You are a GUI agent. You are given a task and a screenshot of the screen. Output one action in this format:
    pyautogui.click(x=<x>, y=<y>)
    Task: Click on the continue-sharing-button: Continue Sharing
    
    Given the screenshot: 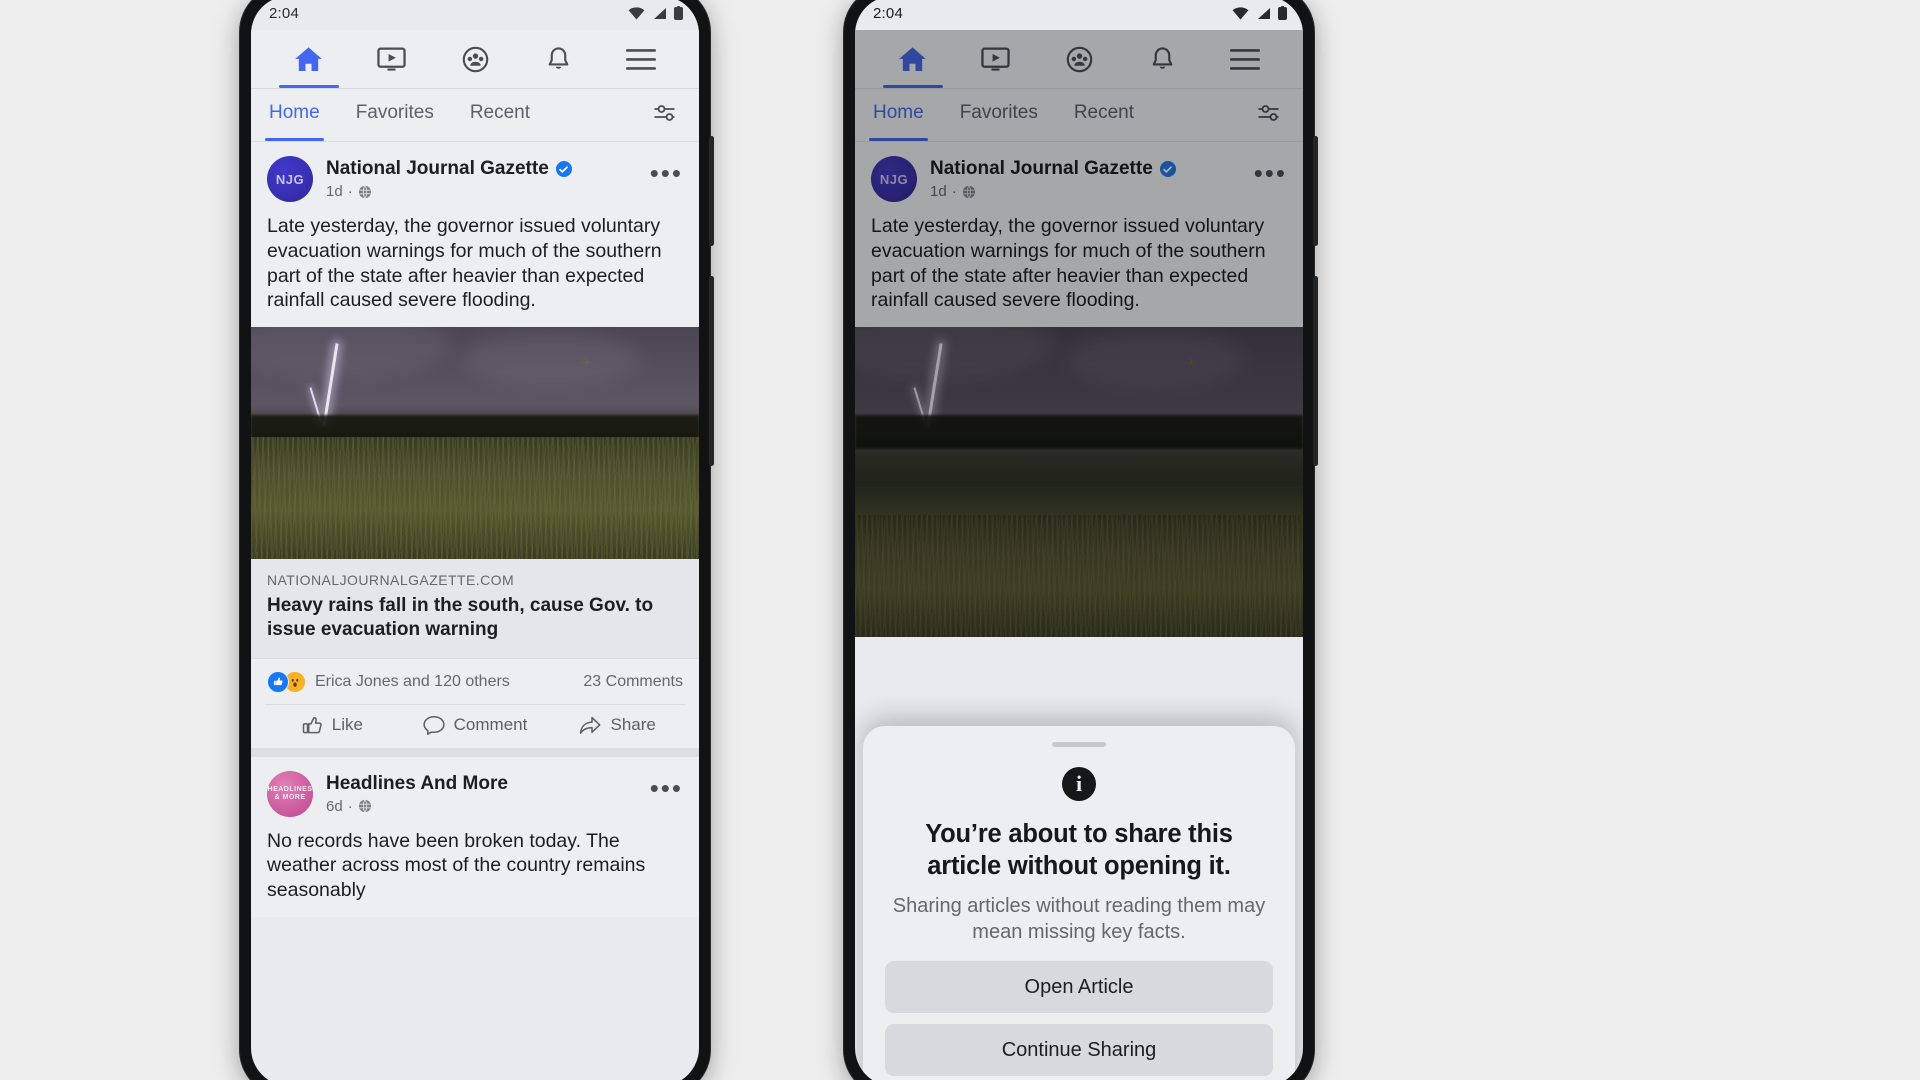 What is the action you would take?
    pyautogui.click(x=1079, y=1050)
    